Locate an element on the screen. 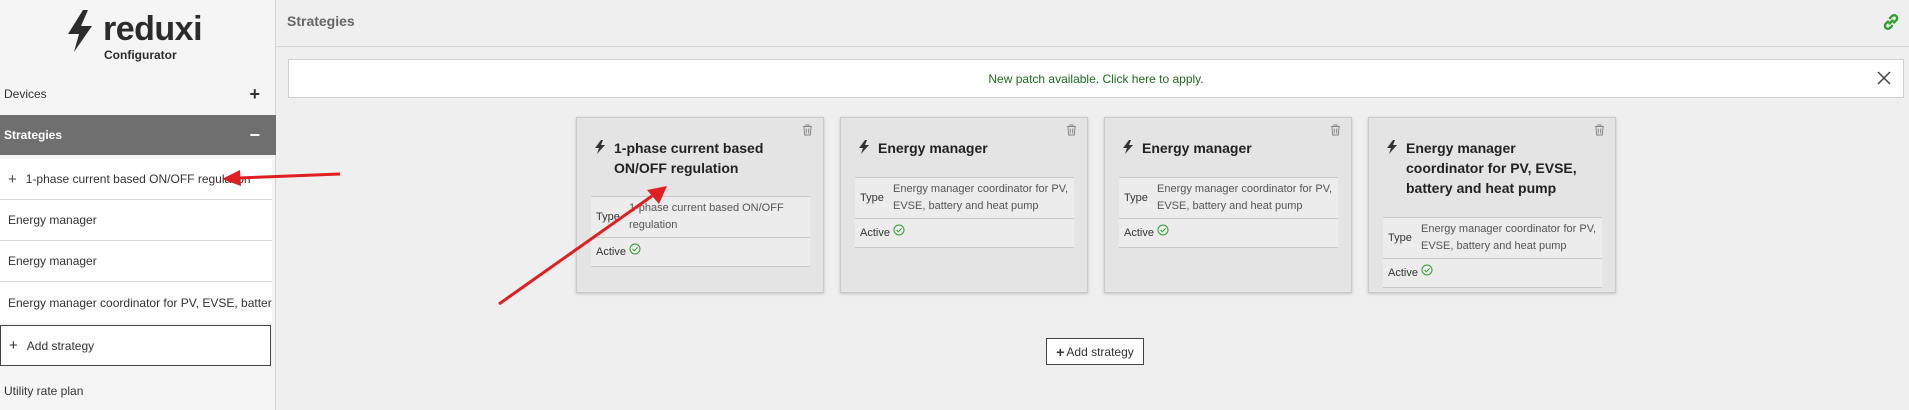 The width and height of the screenshot is (1909, 410). sidebar-section-utility-rate-plan: Utility rate plan is located at coordinates (43, 391).